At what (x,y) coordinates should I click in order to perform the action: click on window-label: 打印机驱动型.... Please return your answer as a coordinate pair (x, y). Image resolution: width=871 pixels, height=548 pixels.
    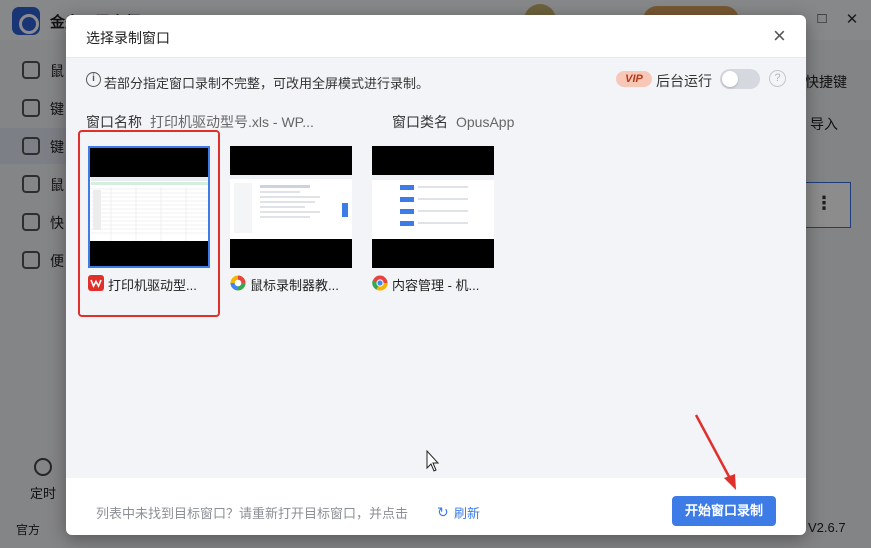
    Looking at the image, I should click on (152, 285).